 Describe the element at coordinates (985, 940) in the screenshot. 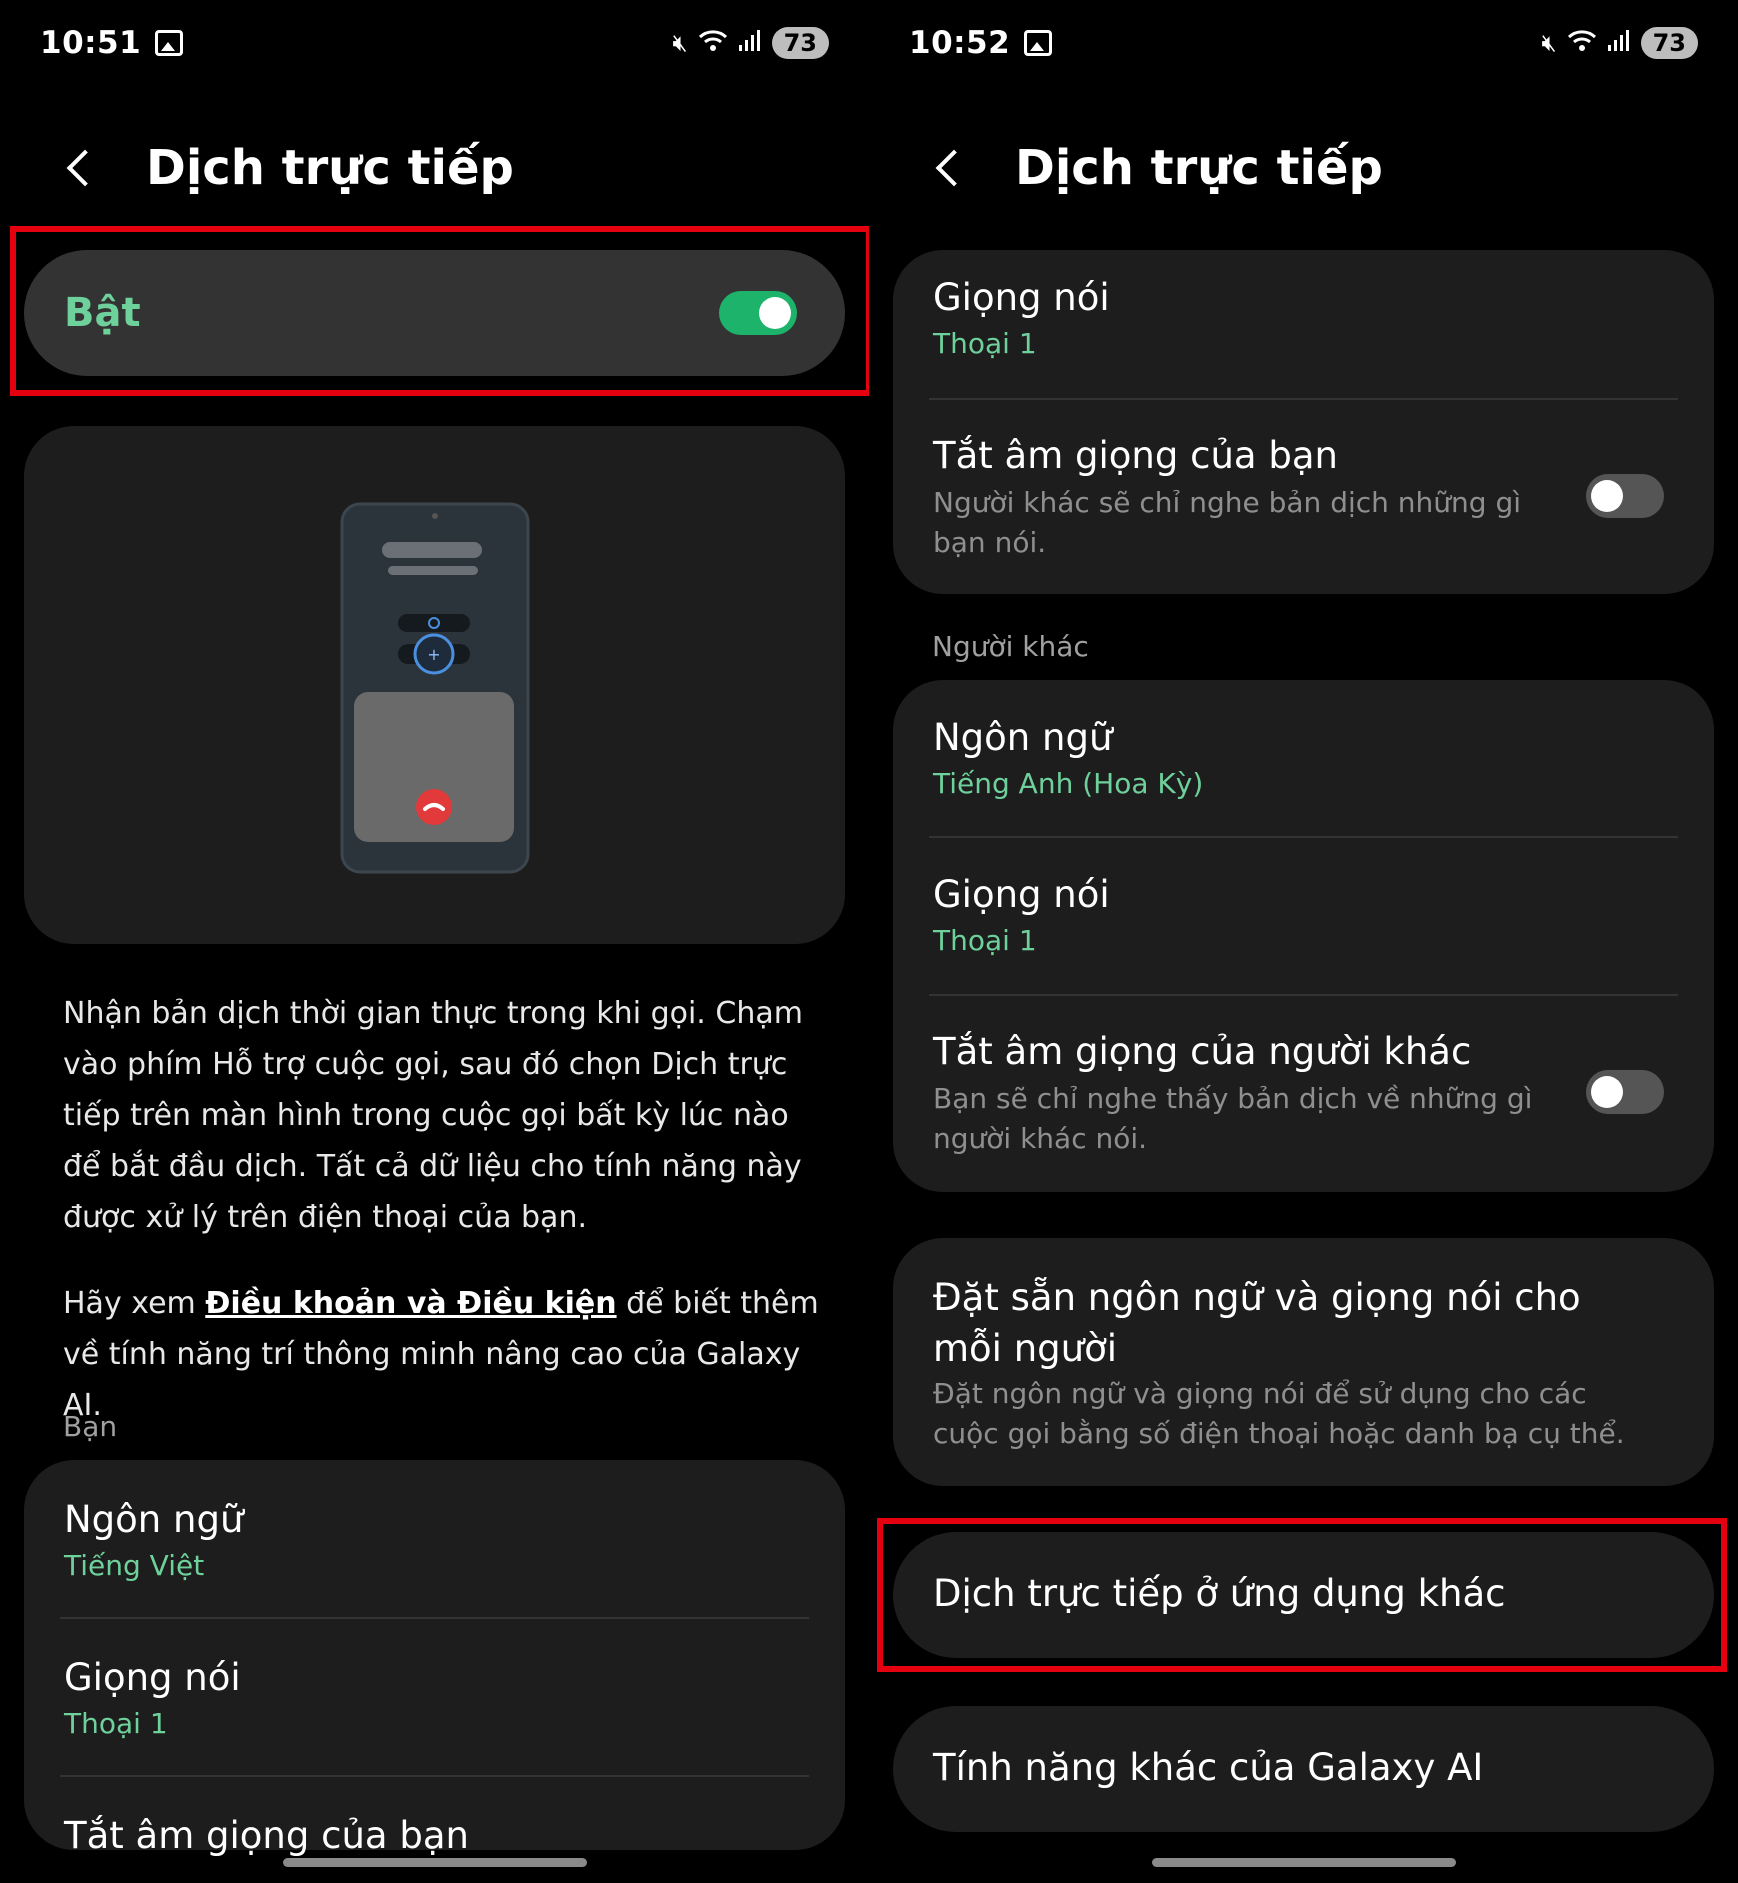

I see `others-voice-value: Thoại 1` at that location.